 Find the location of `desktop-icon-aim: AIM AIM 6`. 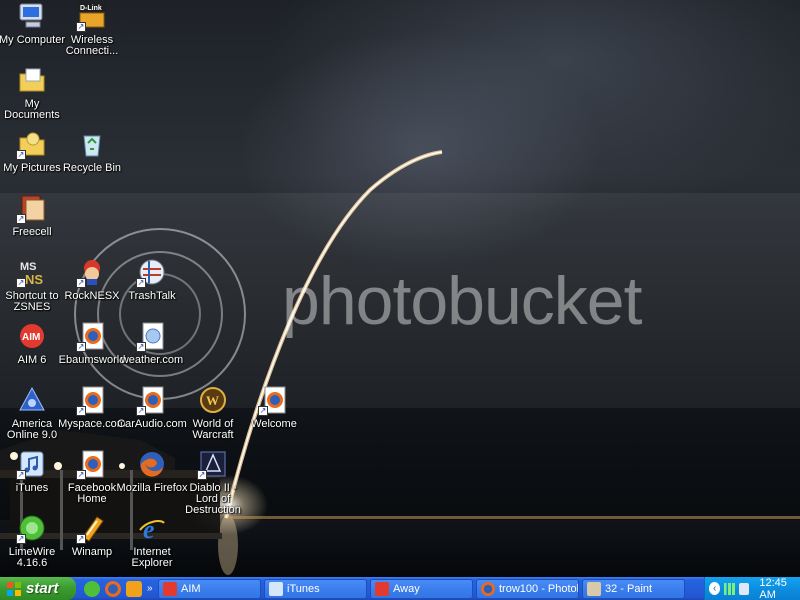

desktop-icon-aim: AIM AIM 6 is located at coordinates (32, 343).